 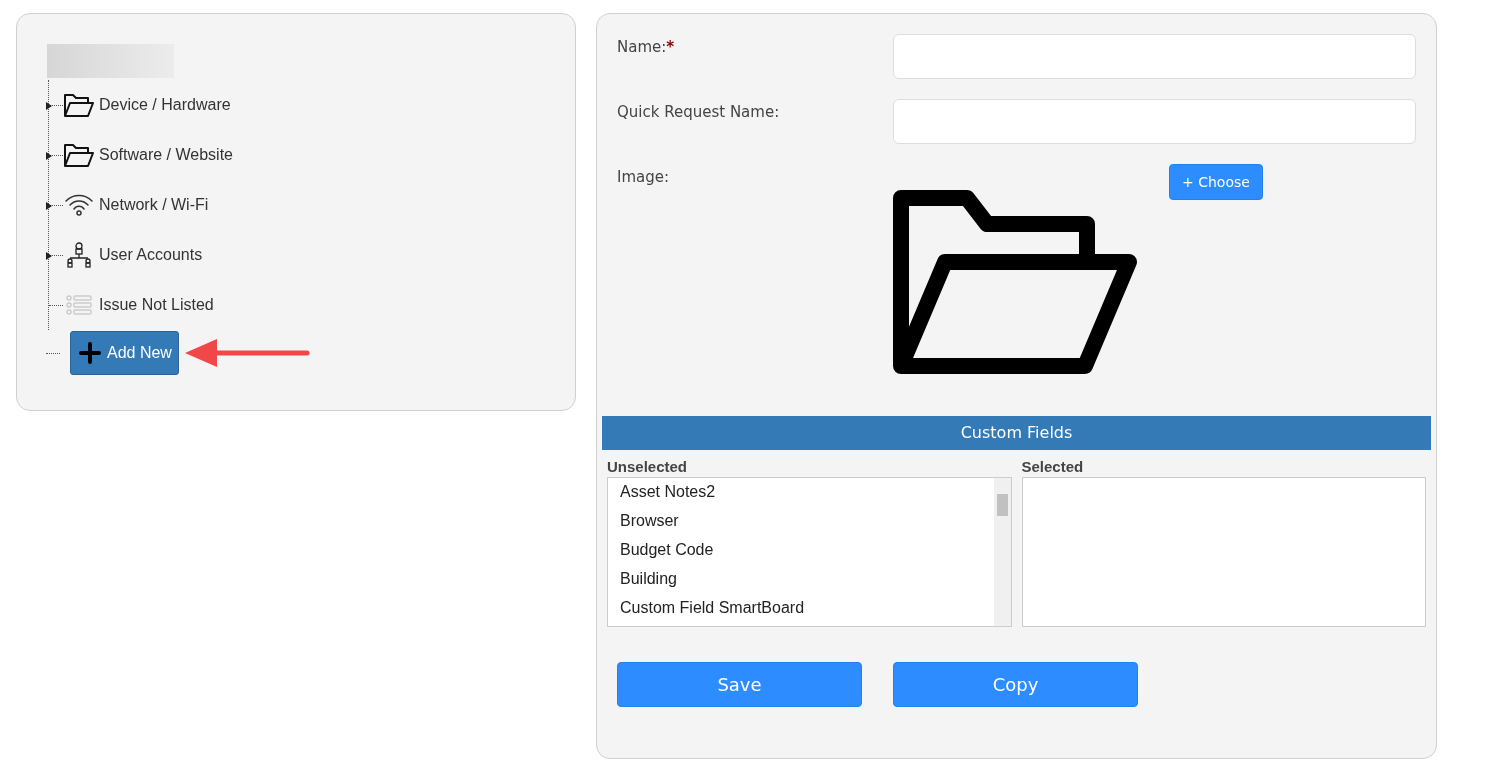 What do you see at coordinates (1154, 56) in the screenshot?
I see `name-input` at bounding box center [1154, 56].